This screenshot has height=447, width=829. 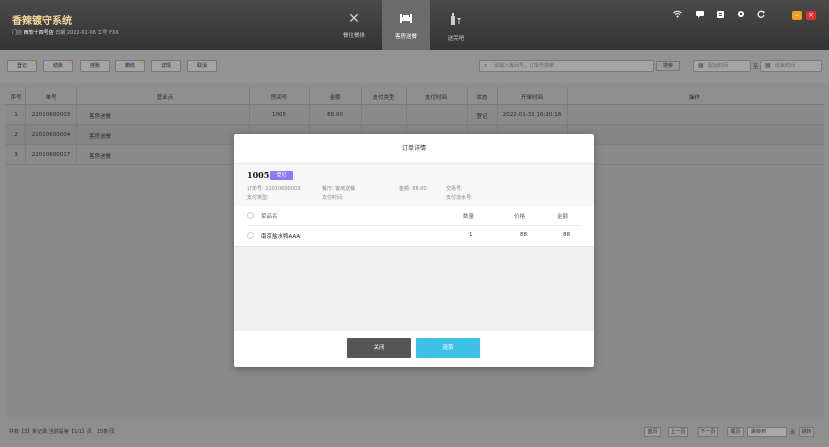 I want to click on store-info: 门店 西软十四号店 日期 2022-01-06 工号 FXX, so click(x=65, y=32).